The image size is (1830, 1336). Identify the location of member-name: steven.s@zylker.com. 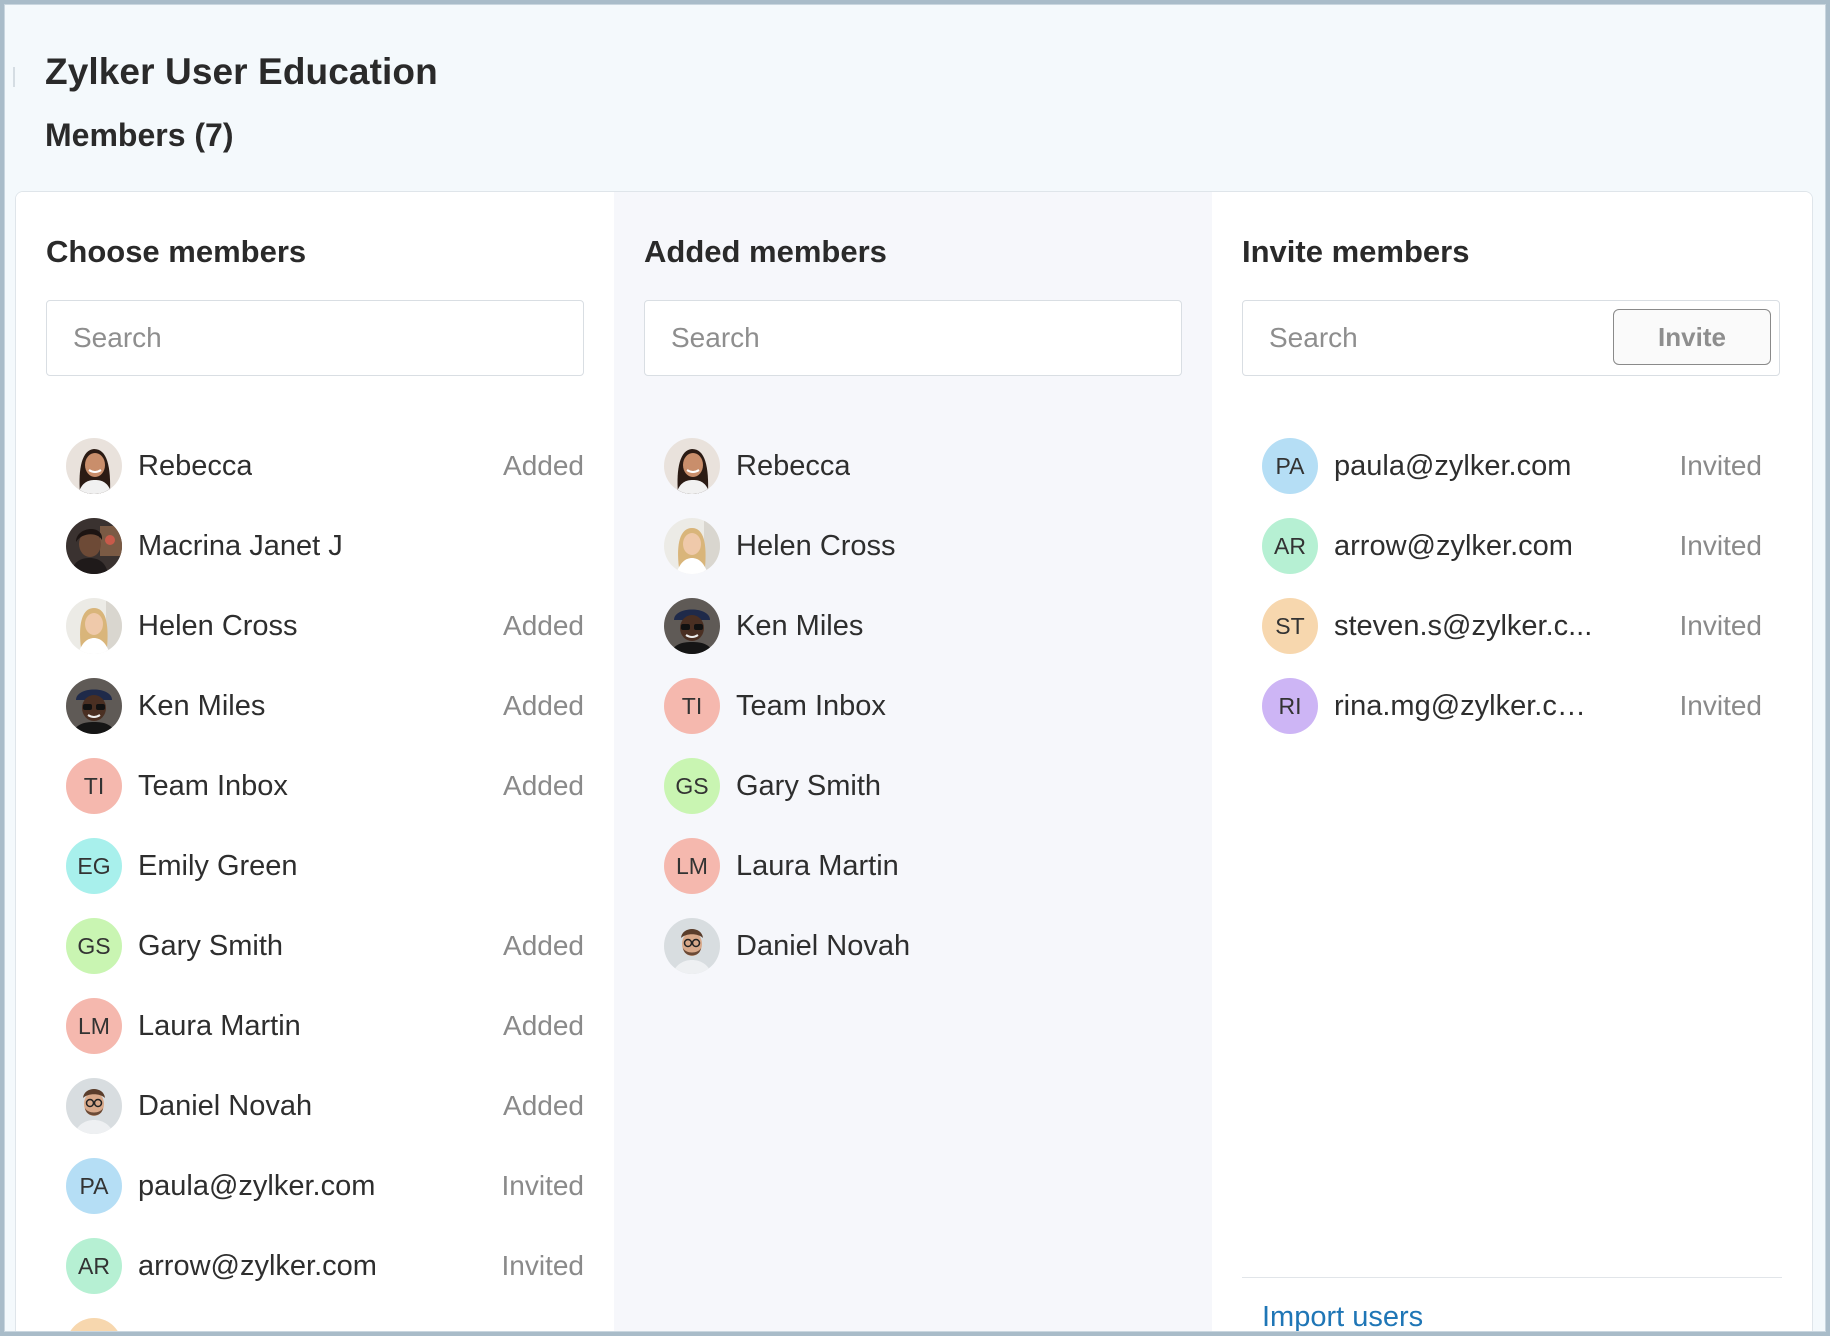
(275, 1331).